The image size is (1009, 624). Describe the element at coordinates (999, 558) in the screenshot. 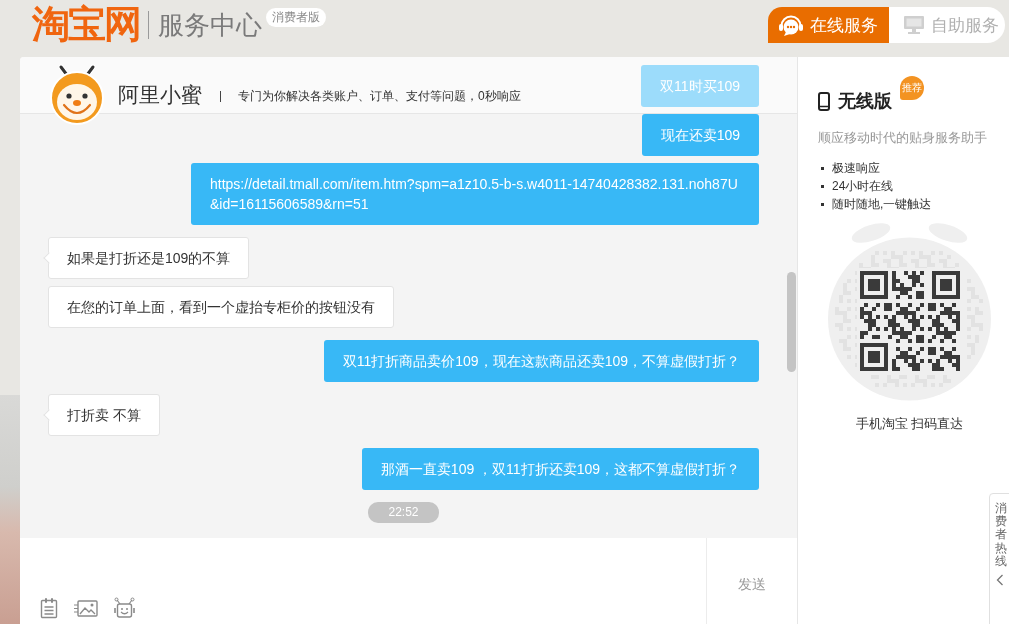

I see `hotline-tab: 消费者热线` at that location.